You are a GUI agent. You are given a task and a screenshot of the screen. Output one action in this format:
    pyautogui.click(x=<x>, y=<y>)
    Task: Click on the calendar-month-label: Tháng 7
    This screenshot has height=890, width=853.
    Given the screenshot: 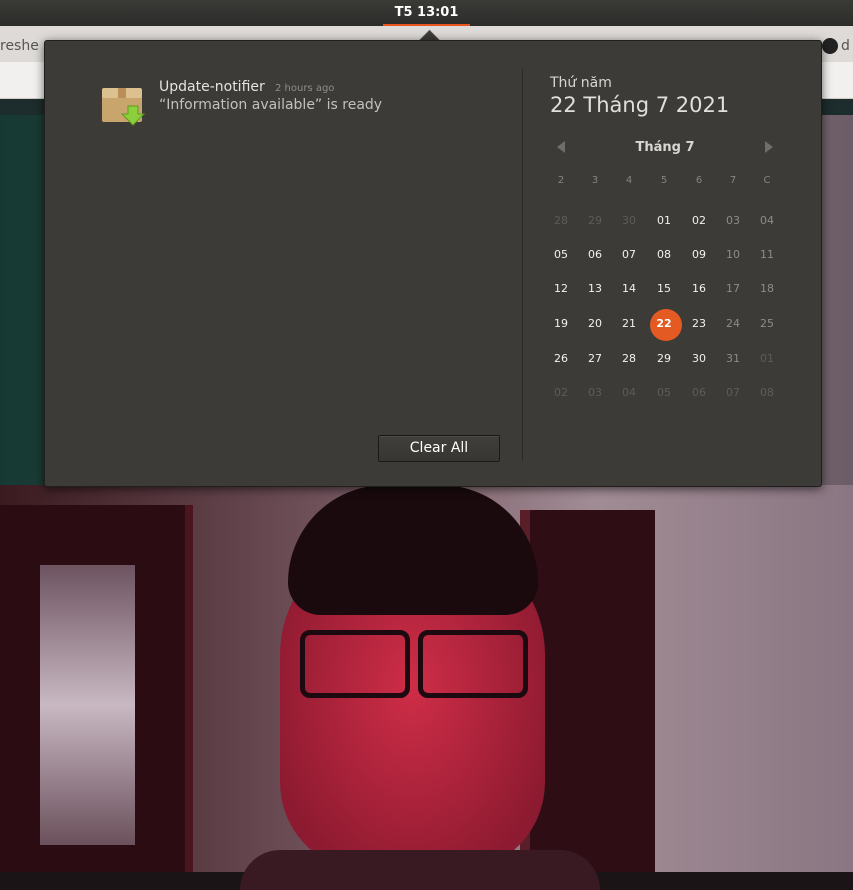 What is the action you would take?
    pyautogui.click(x=665, y=147)
    